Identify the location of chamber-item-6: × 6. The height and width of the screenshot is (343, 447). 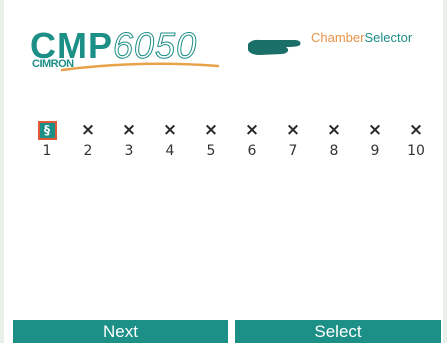
(252, 144).